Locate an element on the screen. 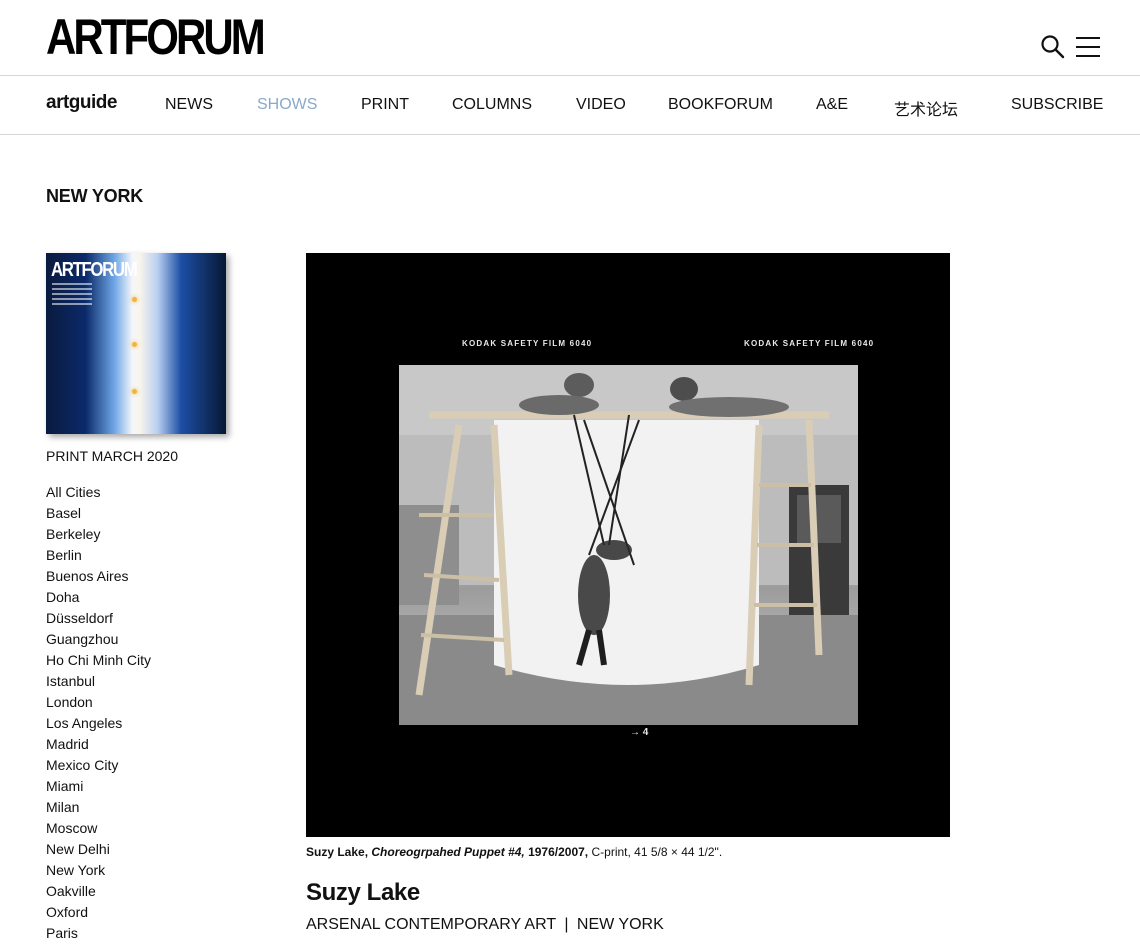  nav-item-video: VIDEO is located at coordinates (601, 105).